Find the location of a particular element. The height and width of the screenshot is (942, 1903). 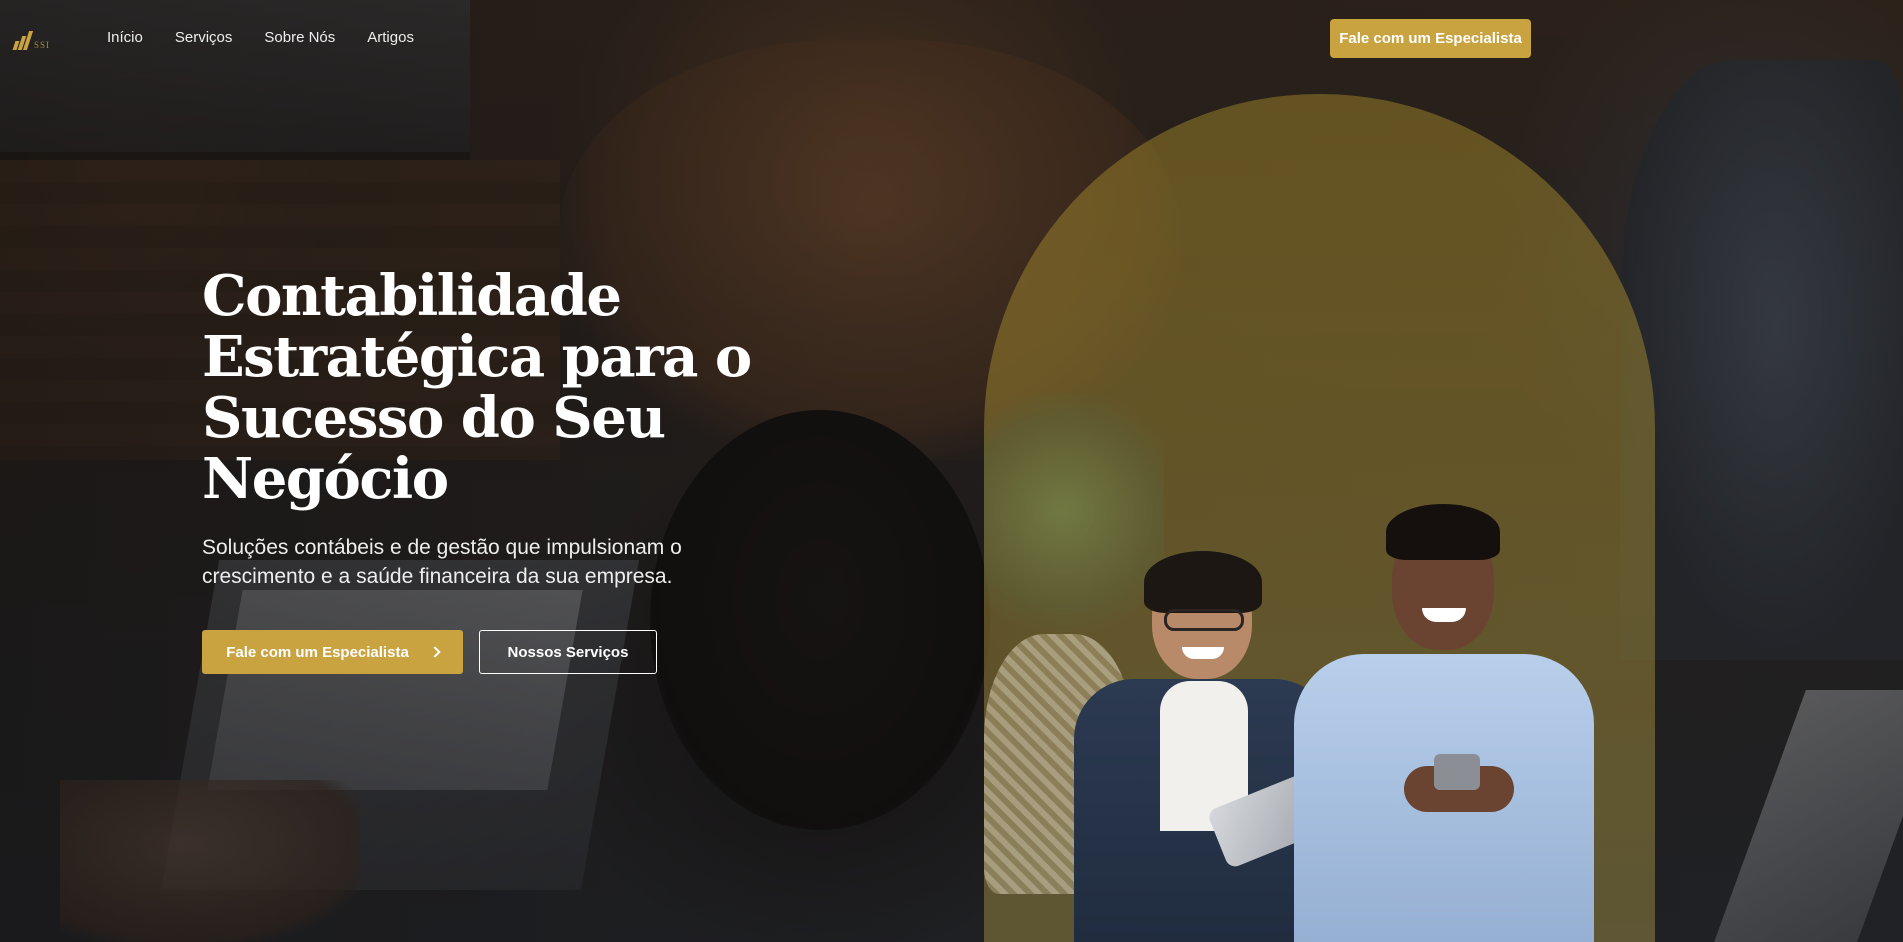

contact-specialist-button: Fale com um Especialista is located at coordinates (332, 652).